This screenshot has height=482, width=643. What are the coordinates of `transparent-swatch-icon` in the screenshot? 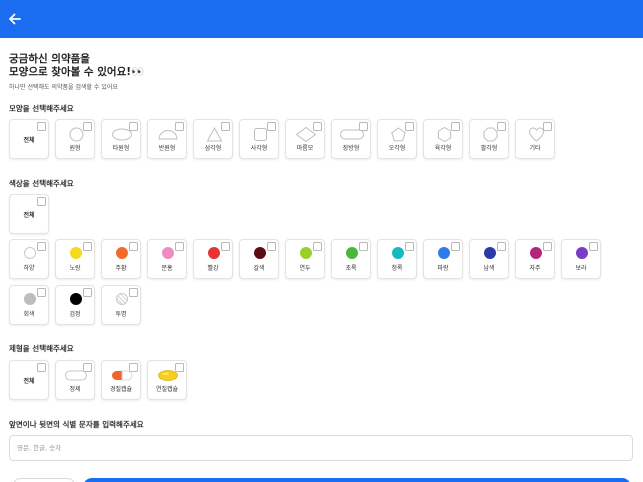 It's located at (122, 299).